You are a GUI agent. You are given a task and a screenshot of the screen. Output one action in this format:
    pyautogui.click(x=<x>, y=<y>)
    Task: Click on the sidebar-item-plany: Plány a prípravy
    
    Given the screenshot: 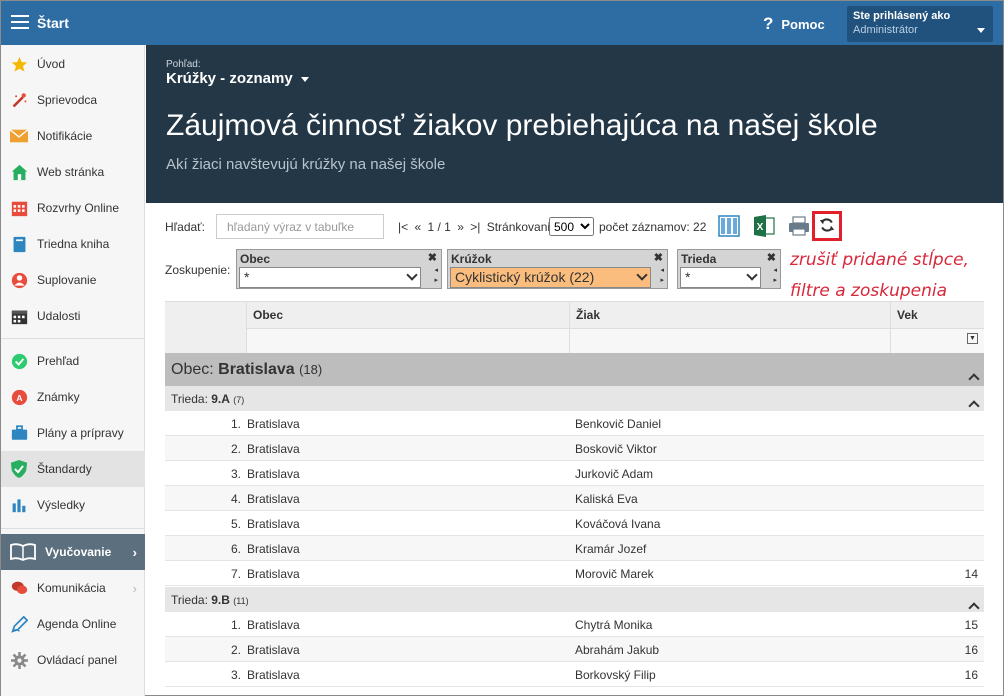 What is the action you would take?
    pyautogui.click(x=73, y=433)
    